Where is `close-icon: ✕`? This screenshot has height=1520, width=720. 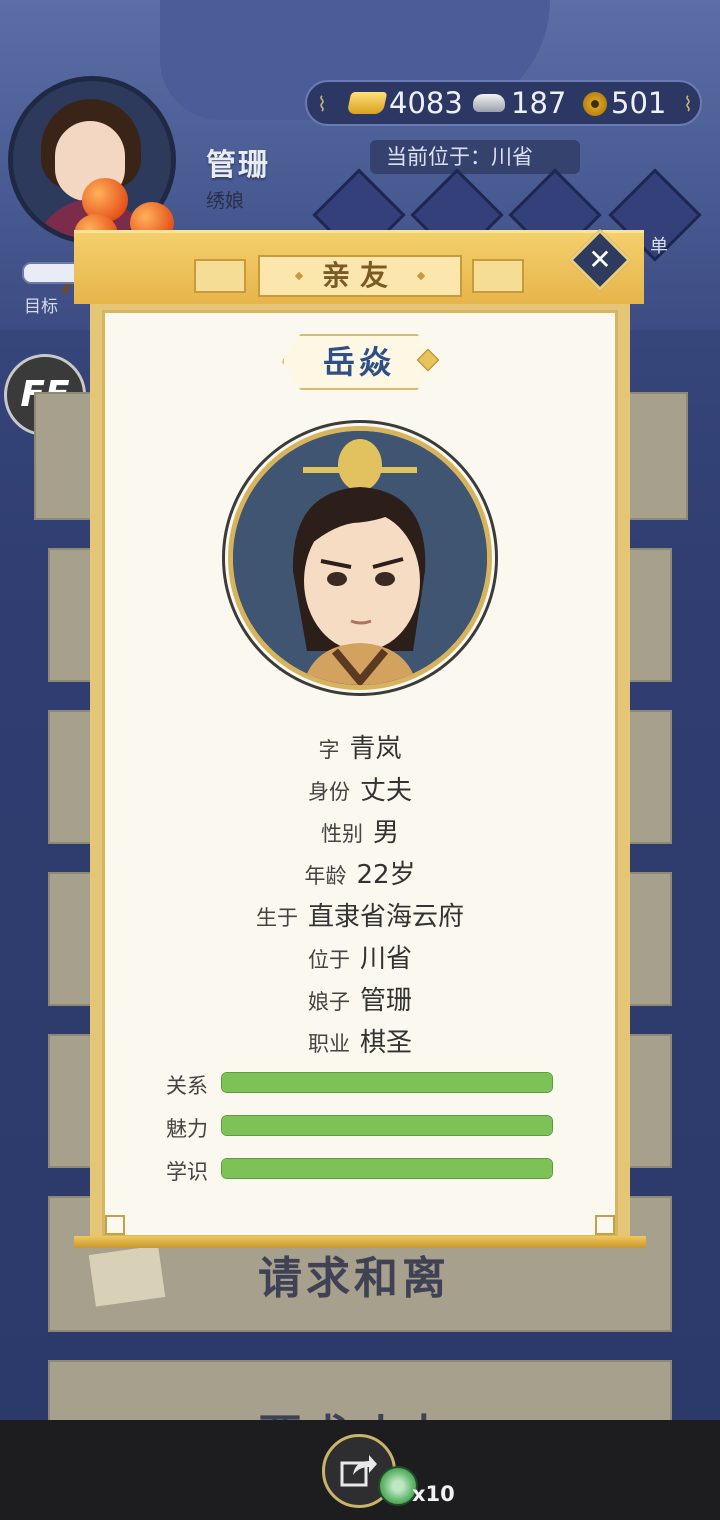 close-icon: ✕ is located at coordinates (600, 260).